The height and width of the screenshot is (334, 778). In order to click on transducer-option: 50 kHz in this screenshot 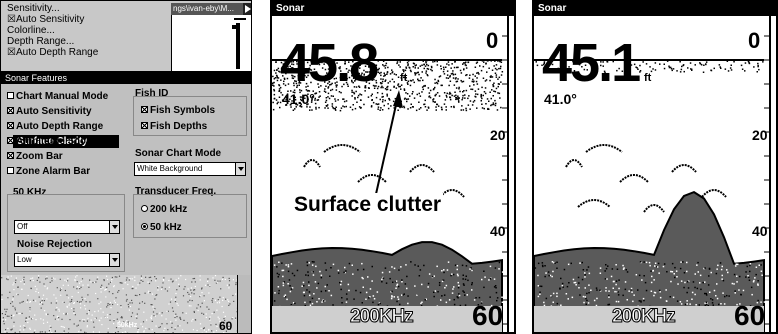, I will do `click(161, 228)`.